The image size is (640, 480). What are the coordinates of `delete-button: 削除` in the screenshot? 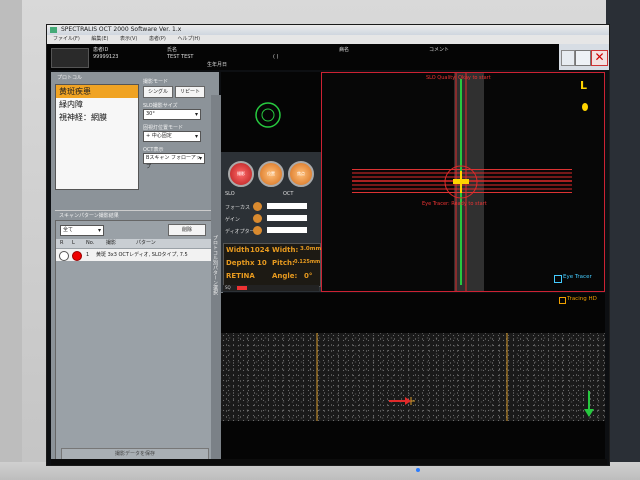 It's located at (187, 230).